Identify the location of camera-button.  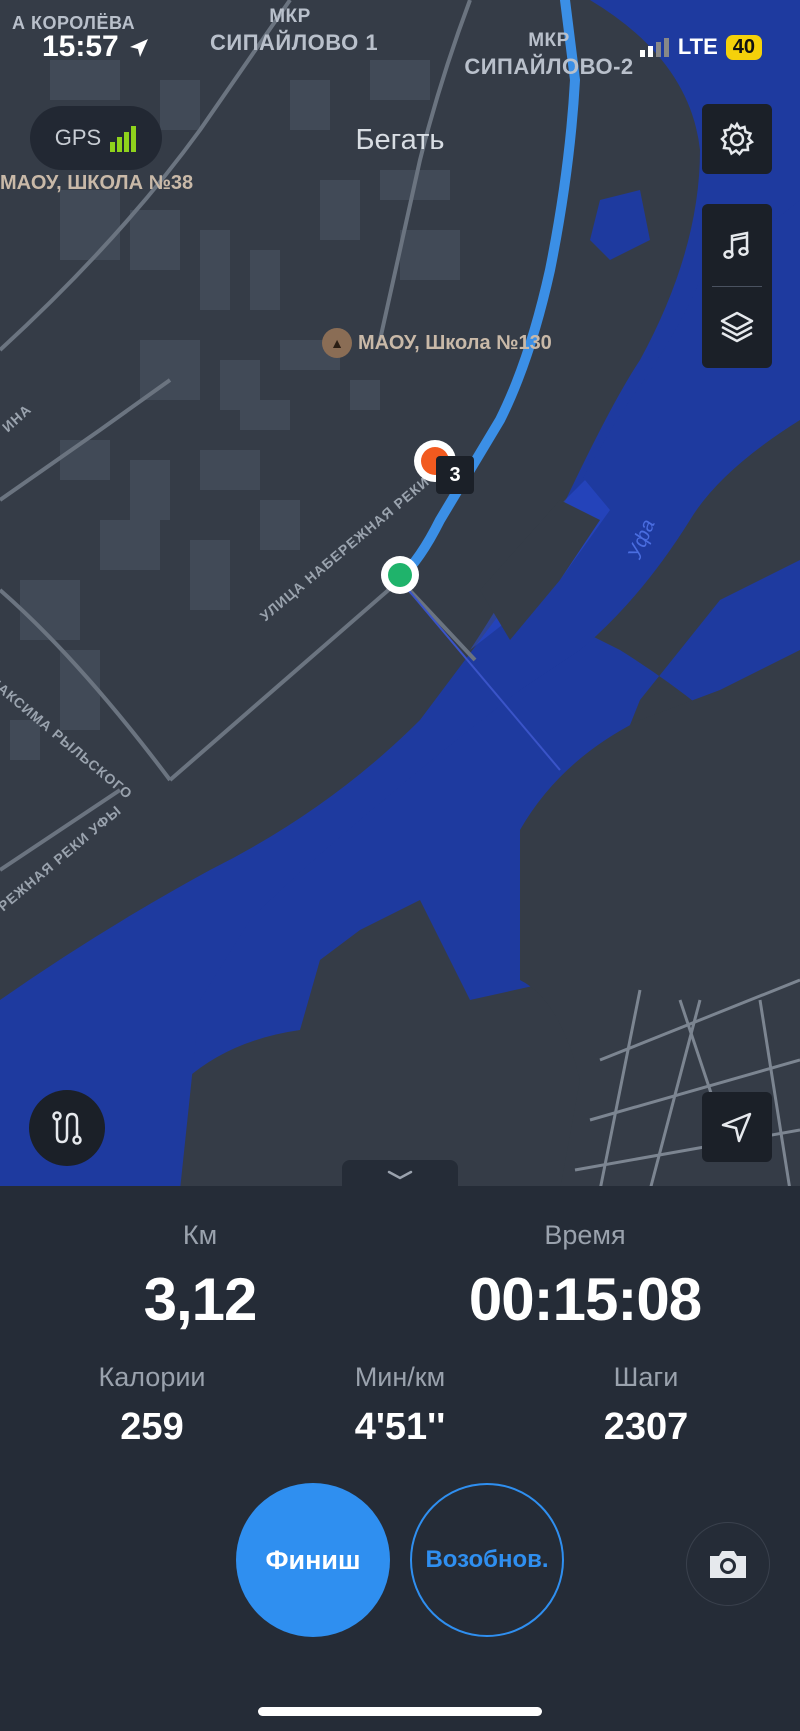
(728, 1564).